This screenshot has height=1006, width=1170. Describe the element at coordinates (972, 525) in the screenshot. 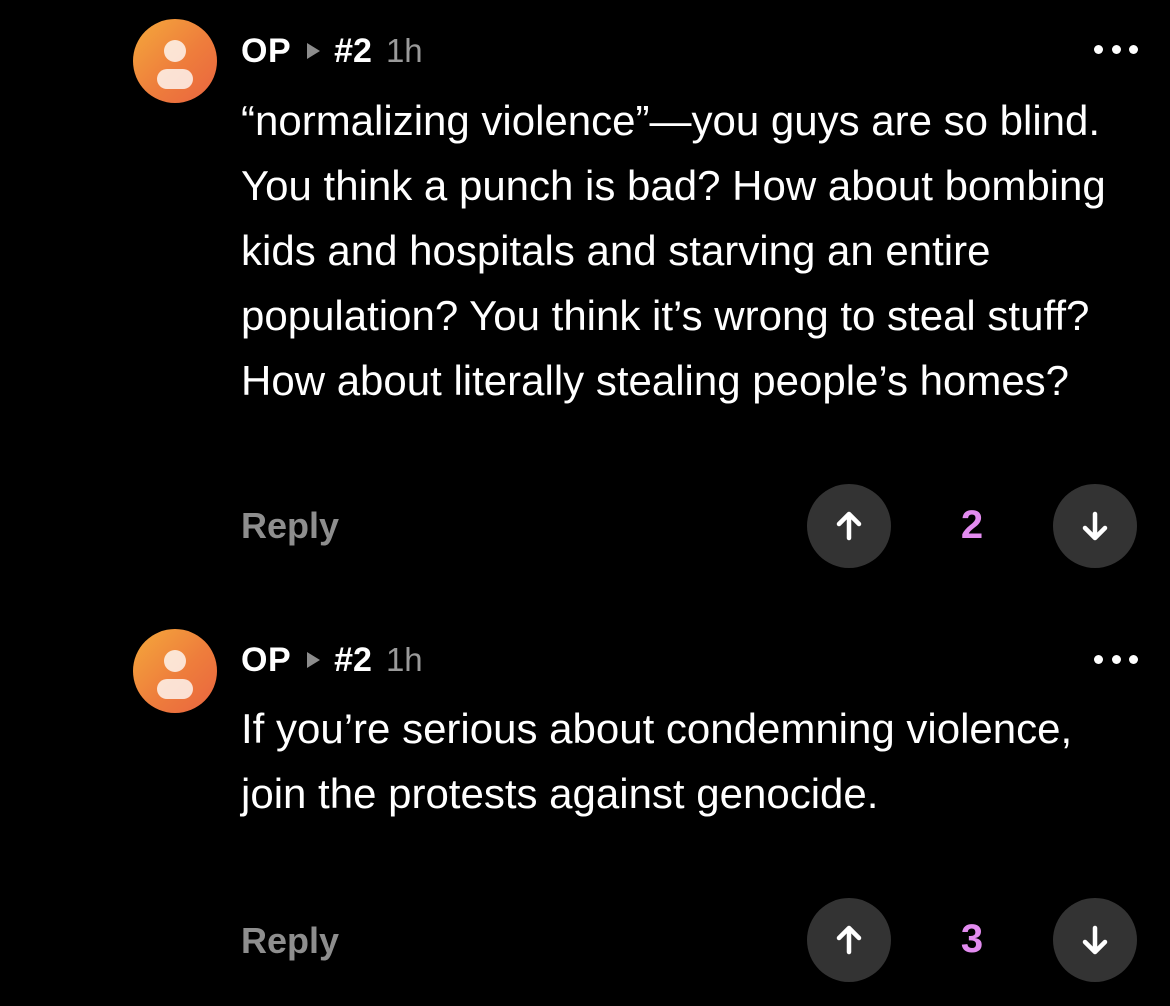

I see `vote-count: 2` at that location.